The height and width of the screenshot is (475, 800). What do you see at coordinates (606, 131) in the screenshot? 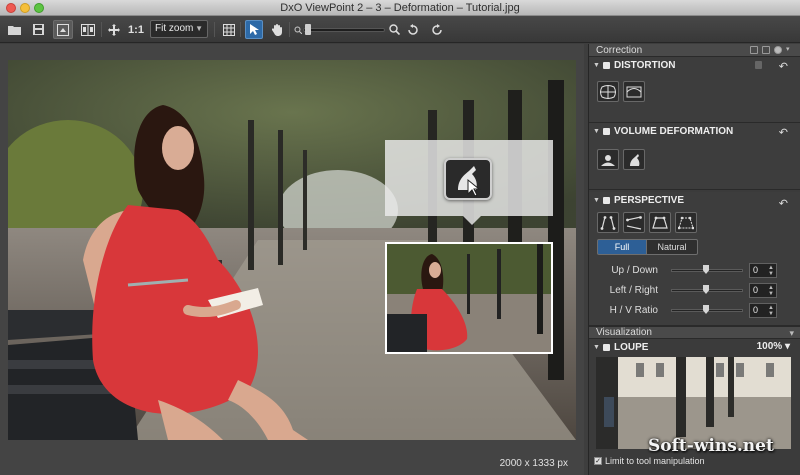
I see `volume-enable-checkbox` at bounding box center [606, 131].